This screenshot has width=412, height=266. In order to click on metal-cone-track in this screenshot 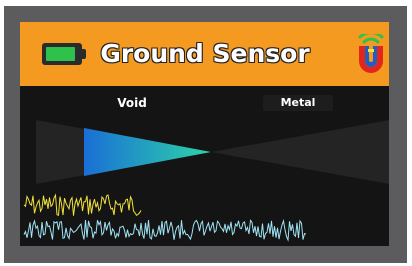, I will do `click(300, 152)`.